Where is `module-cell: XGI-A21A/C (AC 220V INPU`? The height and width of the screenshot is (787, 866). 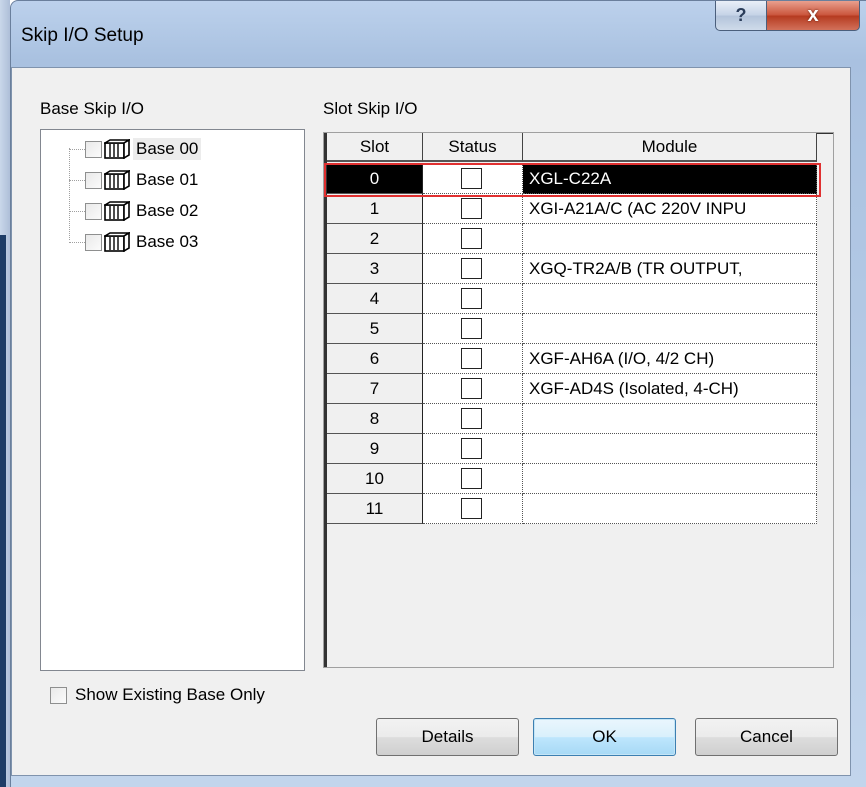 module-cell: XGI-A21A/C (AC 220V INPU is located at coordinates (670, 209).